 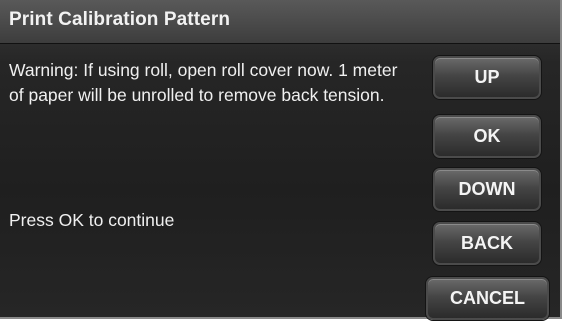 What do you see at coordinates (92, 220) in the screenshot?
I see `continue-prompt: Press OK to continue` at bounding box center [92, 220].